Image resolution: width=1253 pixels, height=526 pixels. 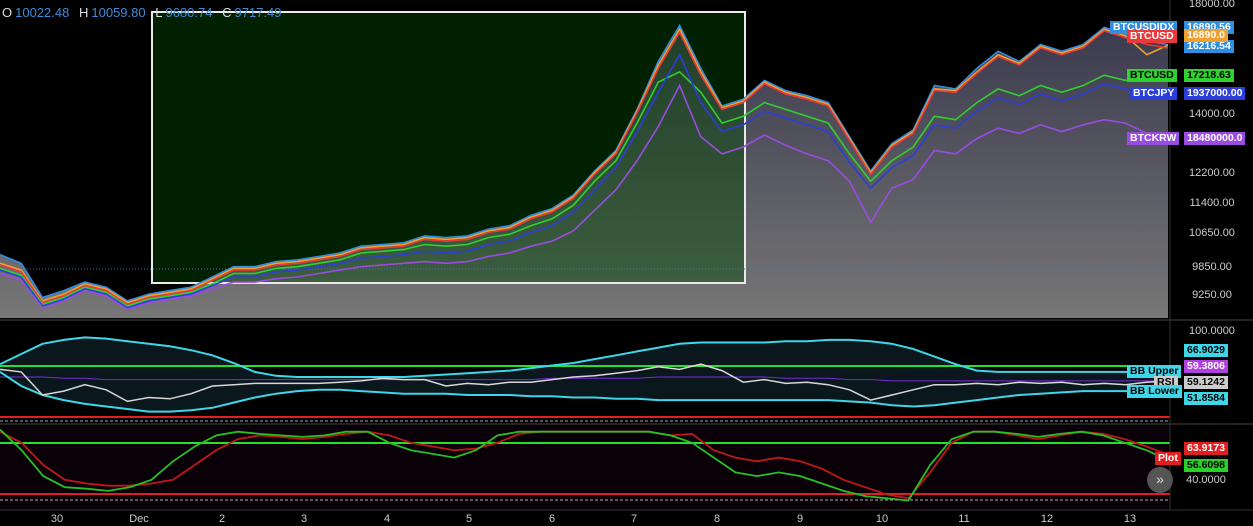 What do you see at coordinates (1206, 366) in the screenshot?
I see `rsi-ma-value-tag: 59.3806` at bounding box center [1206, 366].